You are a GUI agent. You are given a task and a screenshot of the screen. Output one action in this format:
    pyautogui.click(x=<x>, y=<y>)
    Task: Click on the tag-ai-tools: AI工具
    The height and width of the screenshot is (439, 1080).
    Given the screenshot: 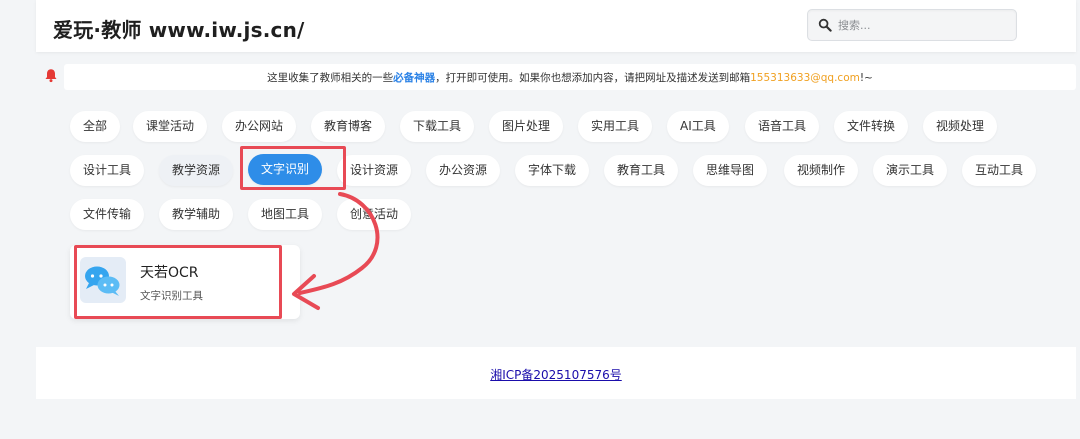 What is the action you would take?
    pyautogui.click(x=698, y=126)
    